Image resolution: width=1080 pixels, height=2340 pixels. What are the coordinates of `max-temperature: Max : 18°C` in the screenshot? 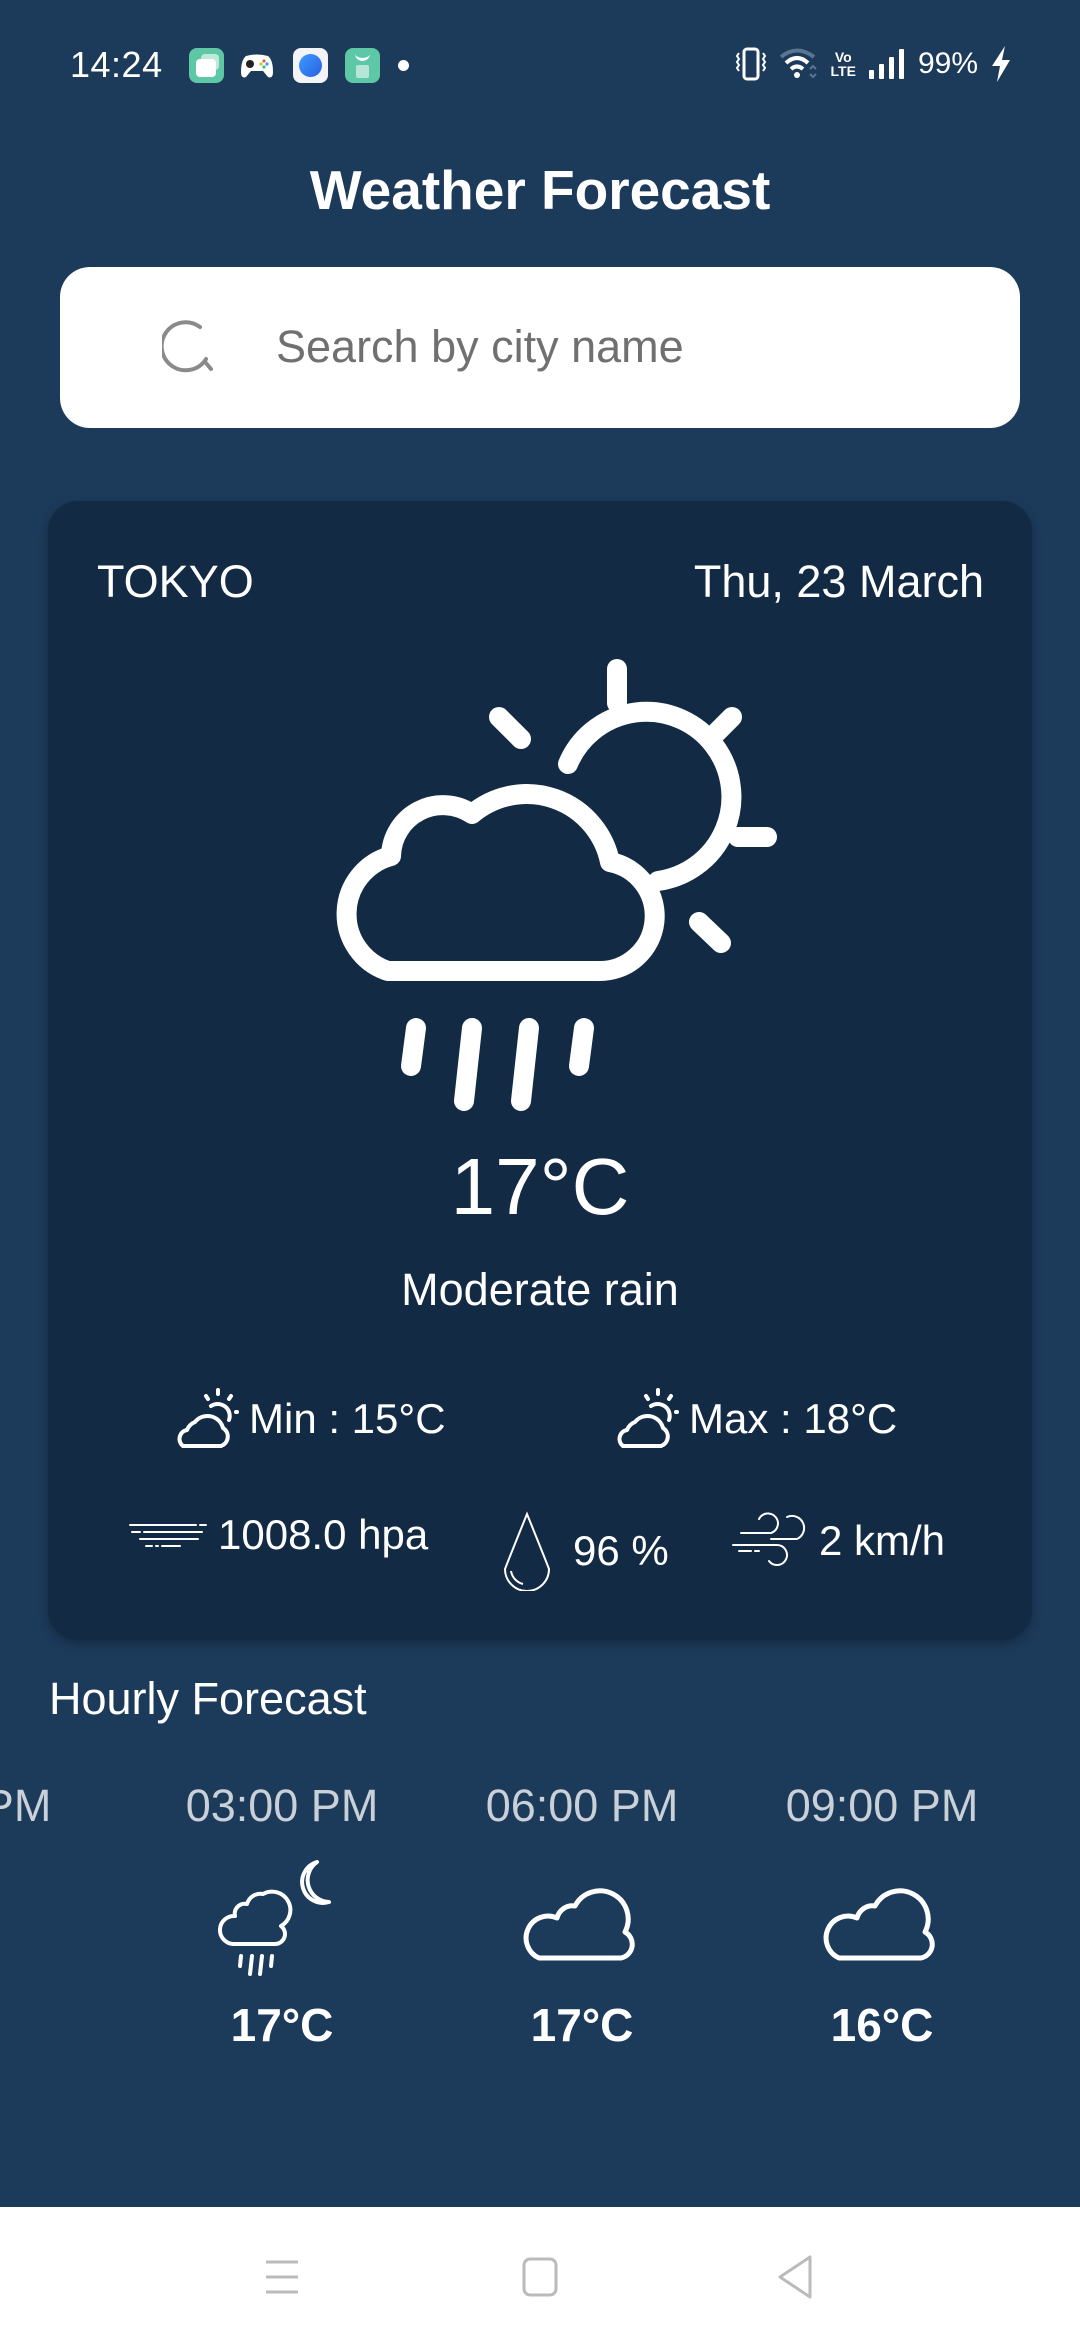 It's located at (755, 1419).